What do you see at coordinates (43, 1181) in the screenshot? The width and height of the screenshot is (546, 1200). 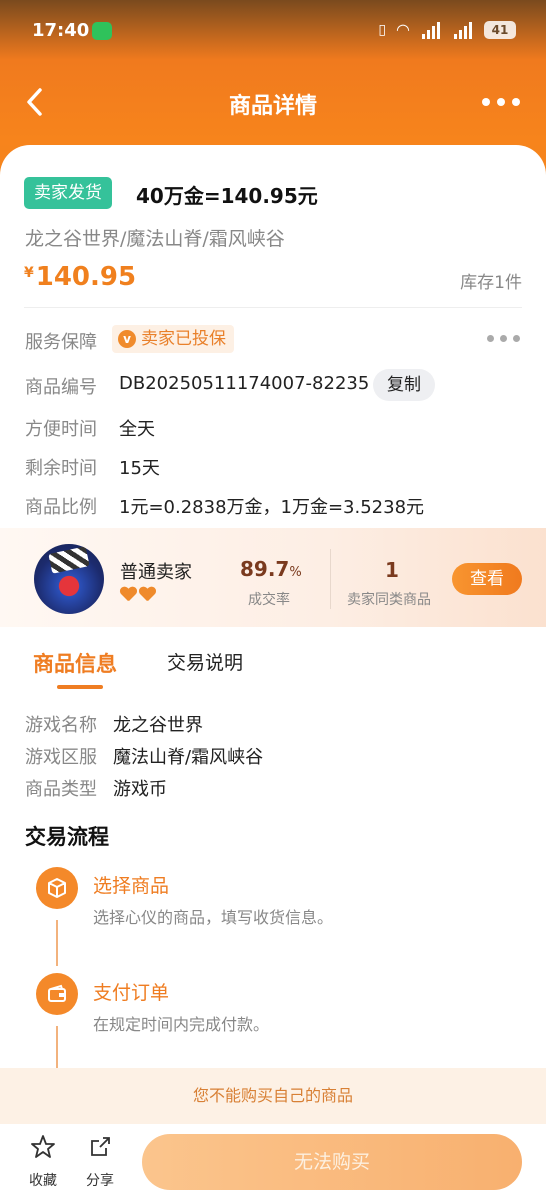 I see `favorite-label: 收藏` at bounding box center [43, 1181].